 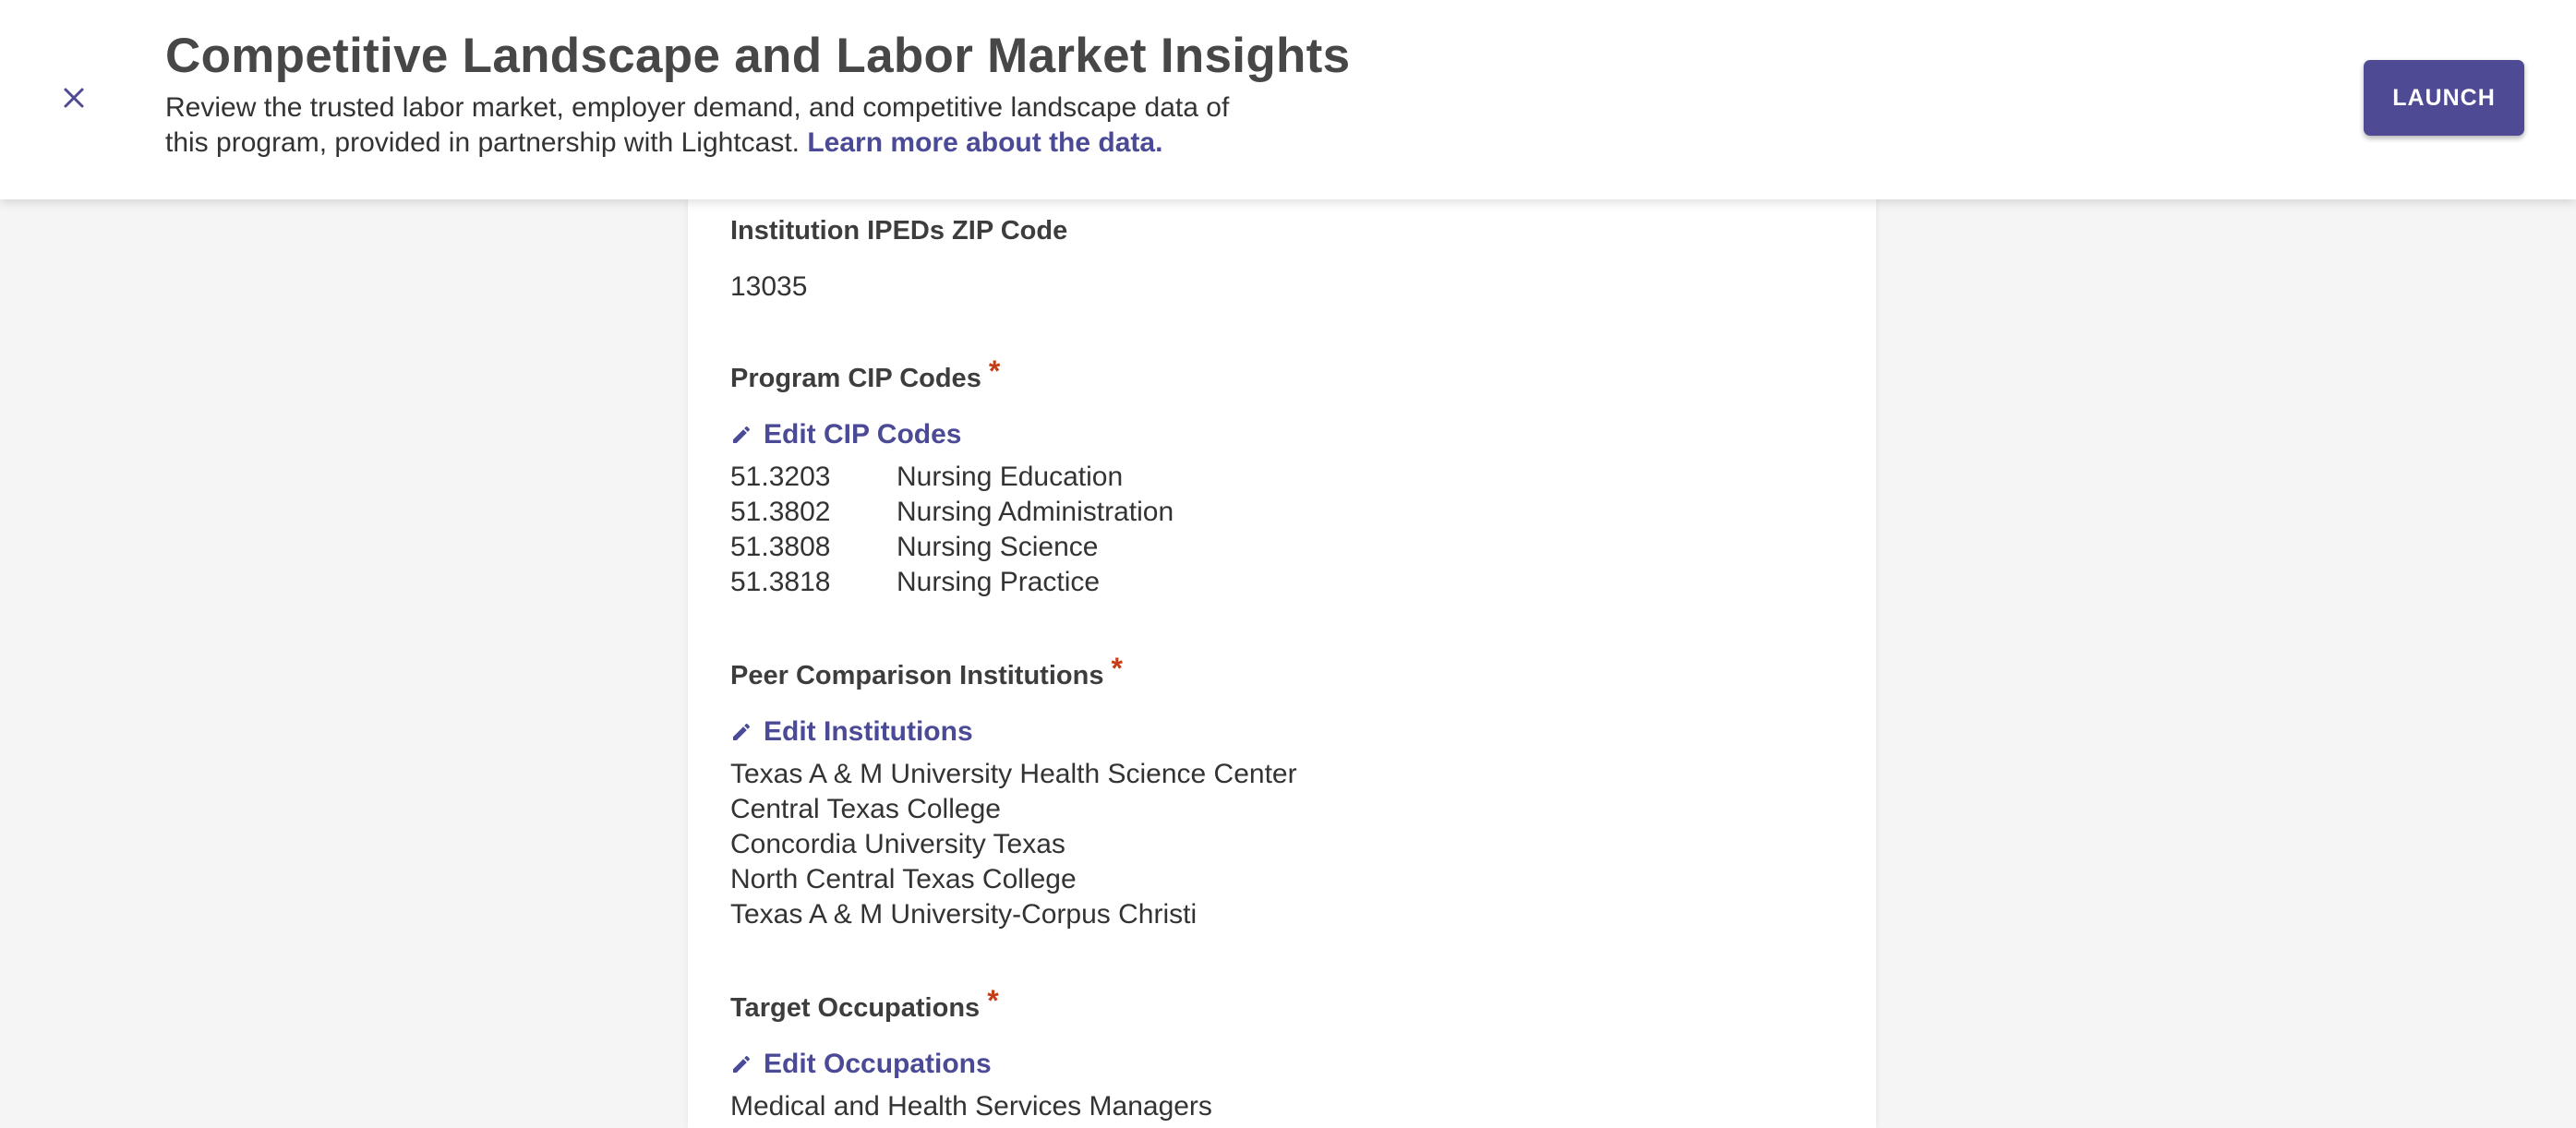 I want to click on cip-code: 51.3203, so click(x=780, y=477).